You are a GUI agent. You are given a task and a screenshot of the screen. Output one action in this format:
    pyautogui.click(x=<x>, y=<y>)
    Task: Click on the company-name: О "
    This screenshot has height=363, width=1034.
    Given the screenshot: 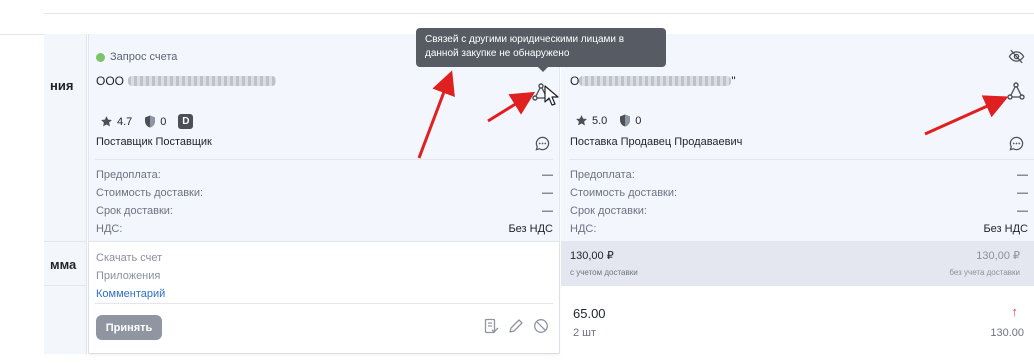 What is the action you would take?
    pyautogui.click(x=653, y=81)
    